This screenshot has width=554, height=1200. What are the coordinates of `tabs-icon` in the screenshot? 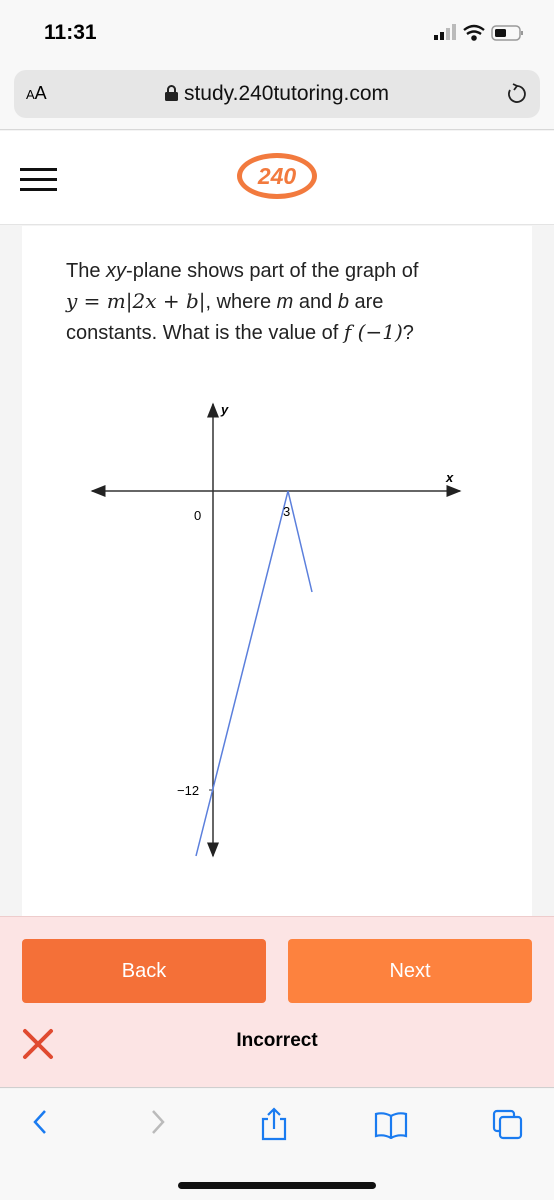 It's located at (508, 1125).